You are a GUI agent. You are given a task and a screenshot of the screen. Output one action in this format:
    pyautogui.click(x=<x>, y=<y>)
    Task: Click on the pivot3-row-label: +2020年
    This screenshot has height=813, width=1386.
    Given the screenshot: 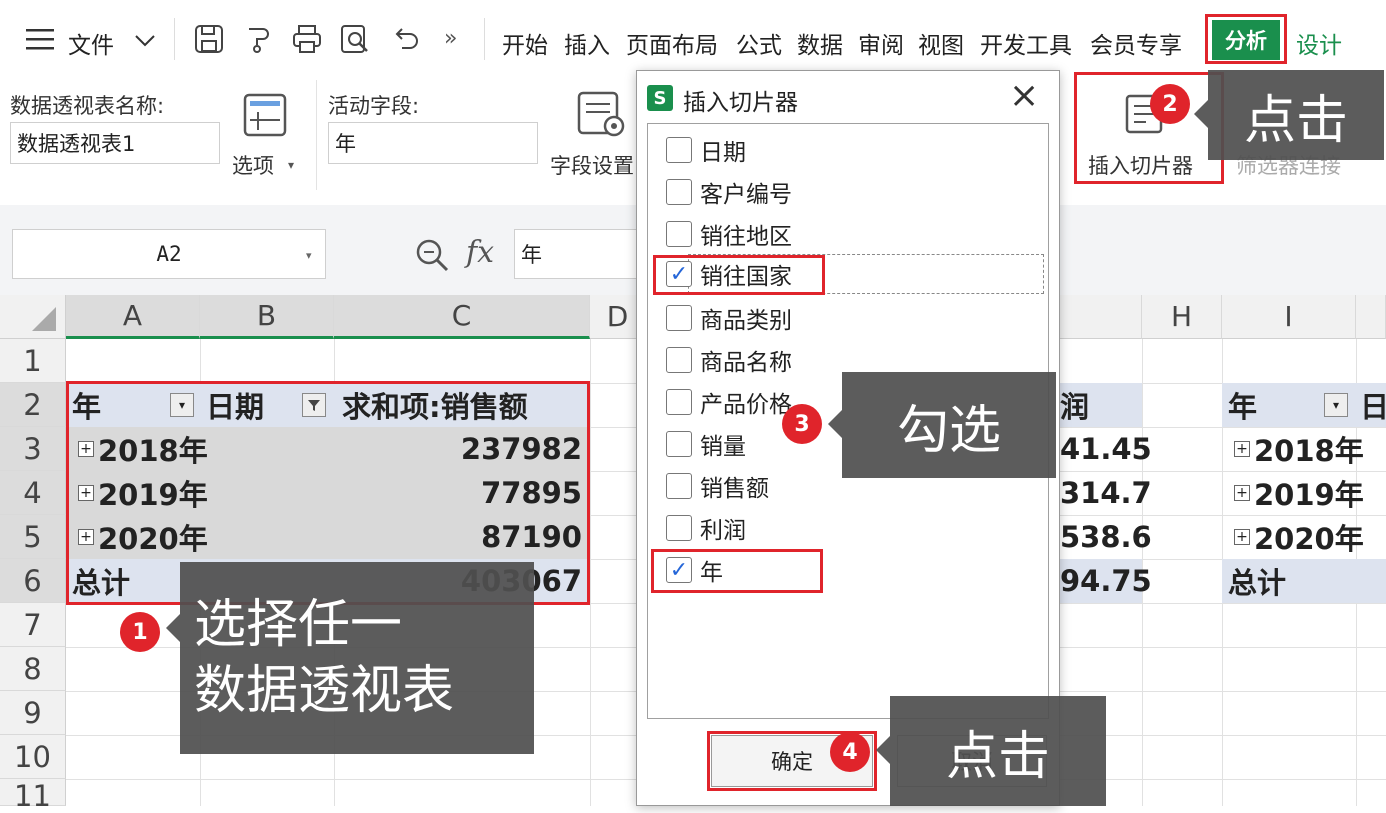 What is the action you would take?
    pyautogui.click(x=1299, y=537)
    